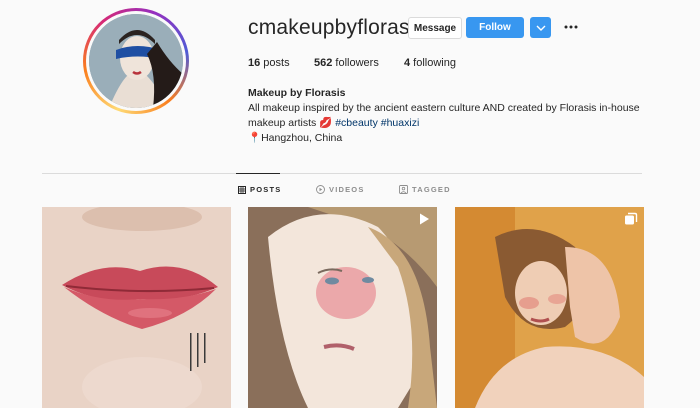 This screenshot has width=700, height=408. What do you see at coordinates (297, 93) in the screenshot?
I see `bio-name: Makeup by Florasis` at bounding box center [297, 93].